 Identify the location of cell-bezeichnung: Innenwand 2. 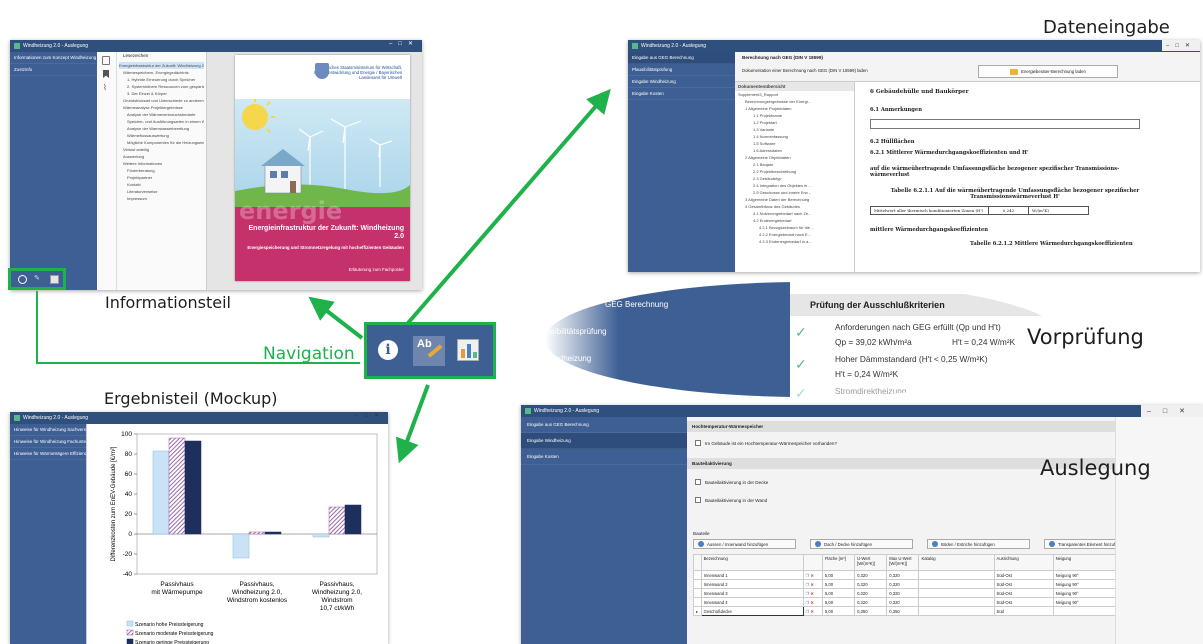
(752, 584).